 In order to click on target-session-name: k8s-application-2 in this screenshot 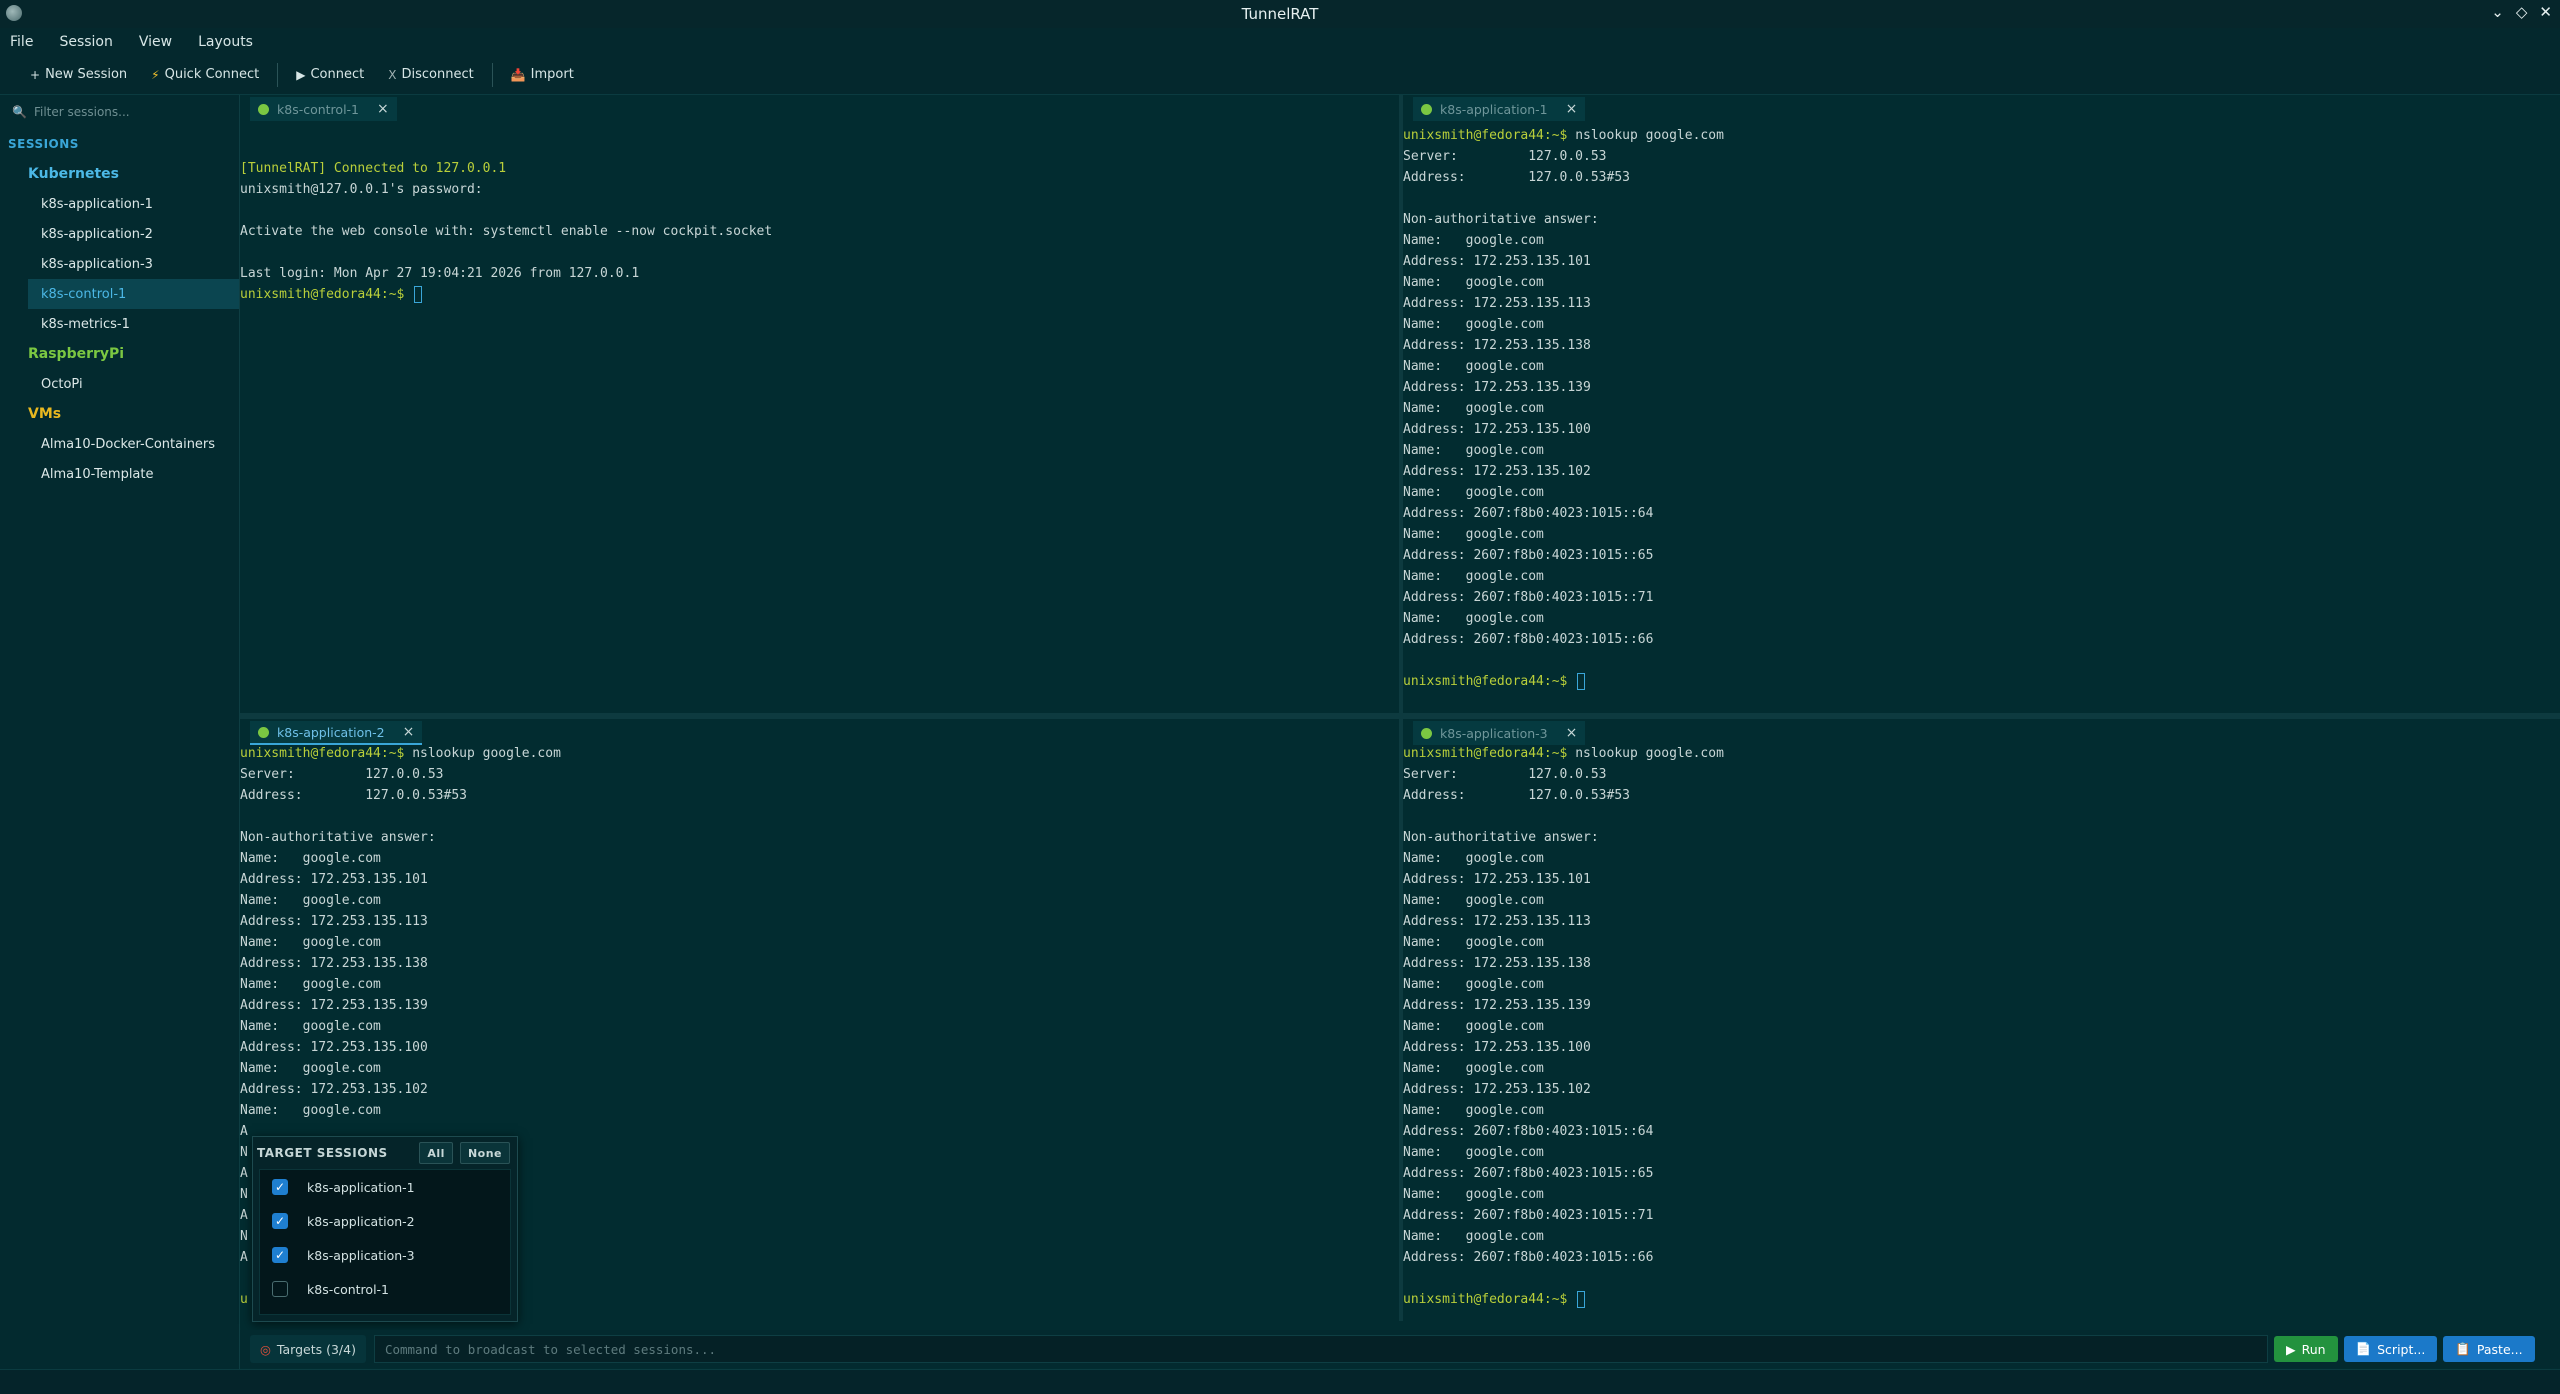, I will do `click(361, 1221)`.